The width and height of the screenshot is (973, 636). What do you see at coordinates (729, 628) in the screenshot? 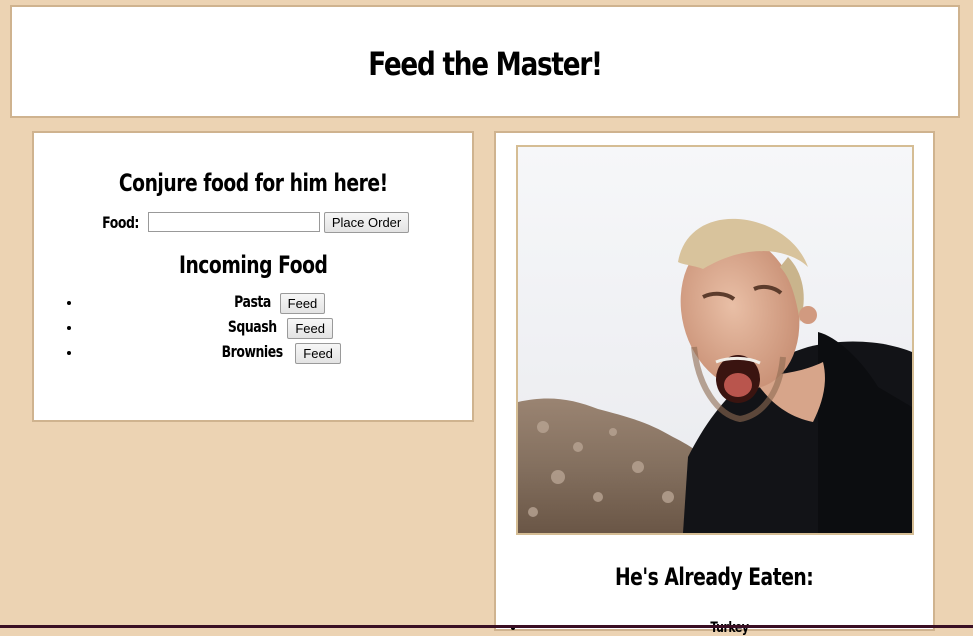
I see `eaten-item-name: Turkey` at bounding box center [729, 628].